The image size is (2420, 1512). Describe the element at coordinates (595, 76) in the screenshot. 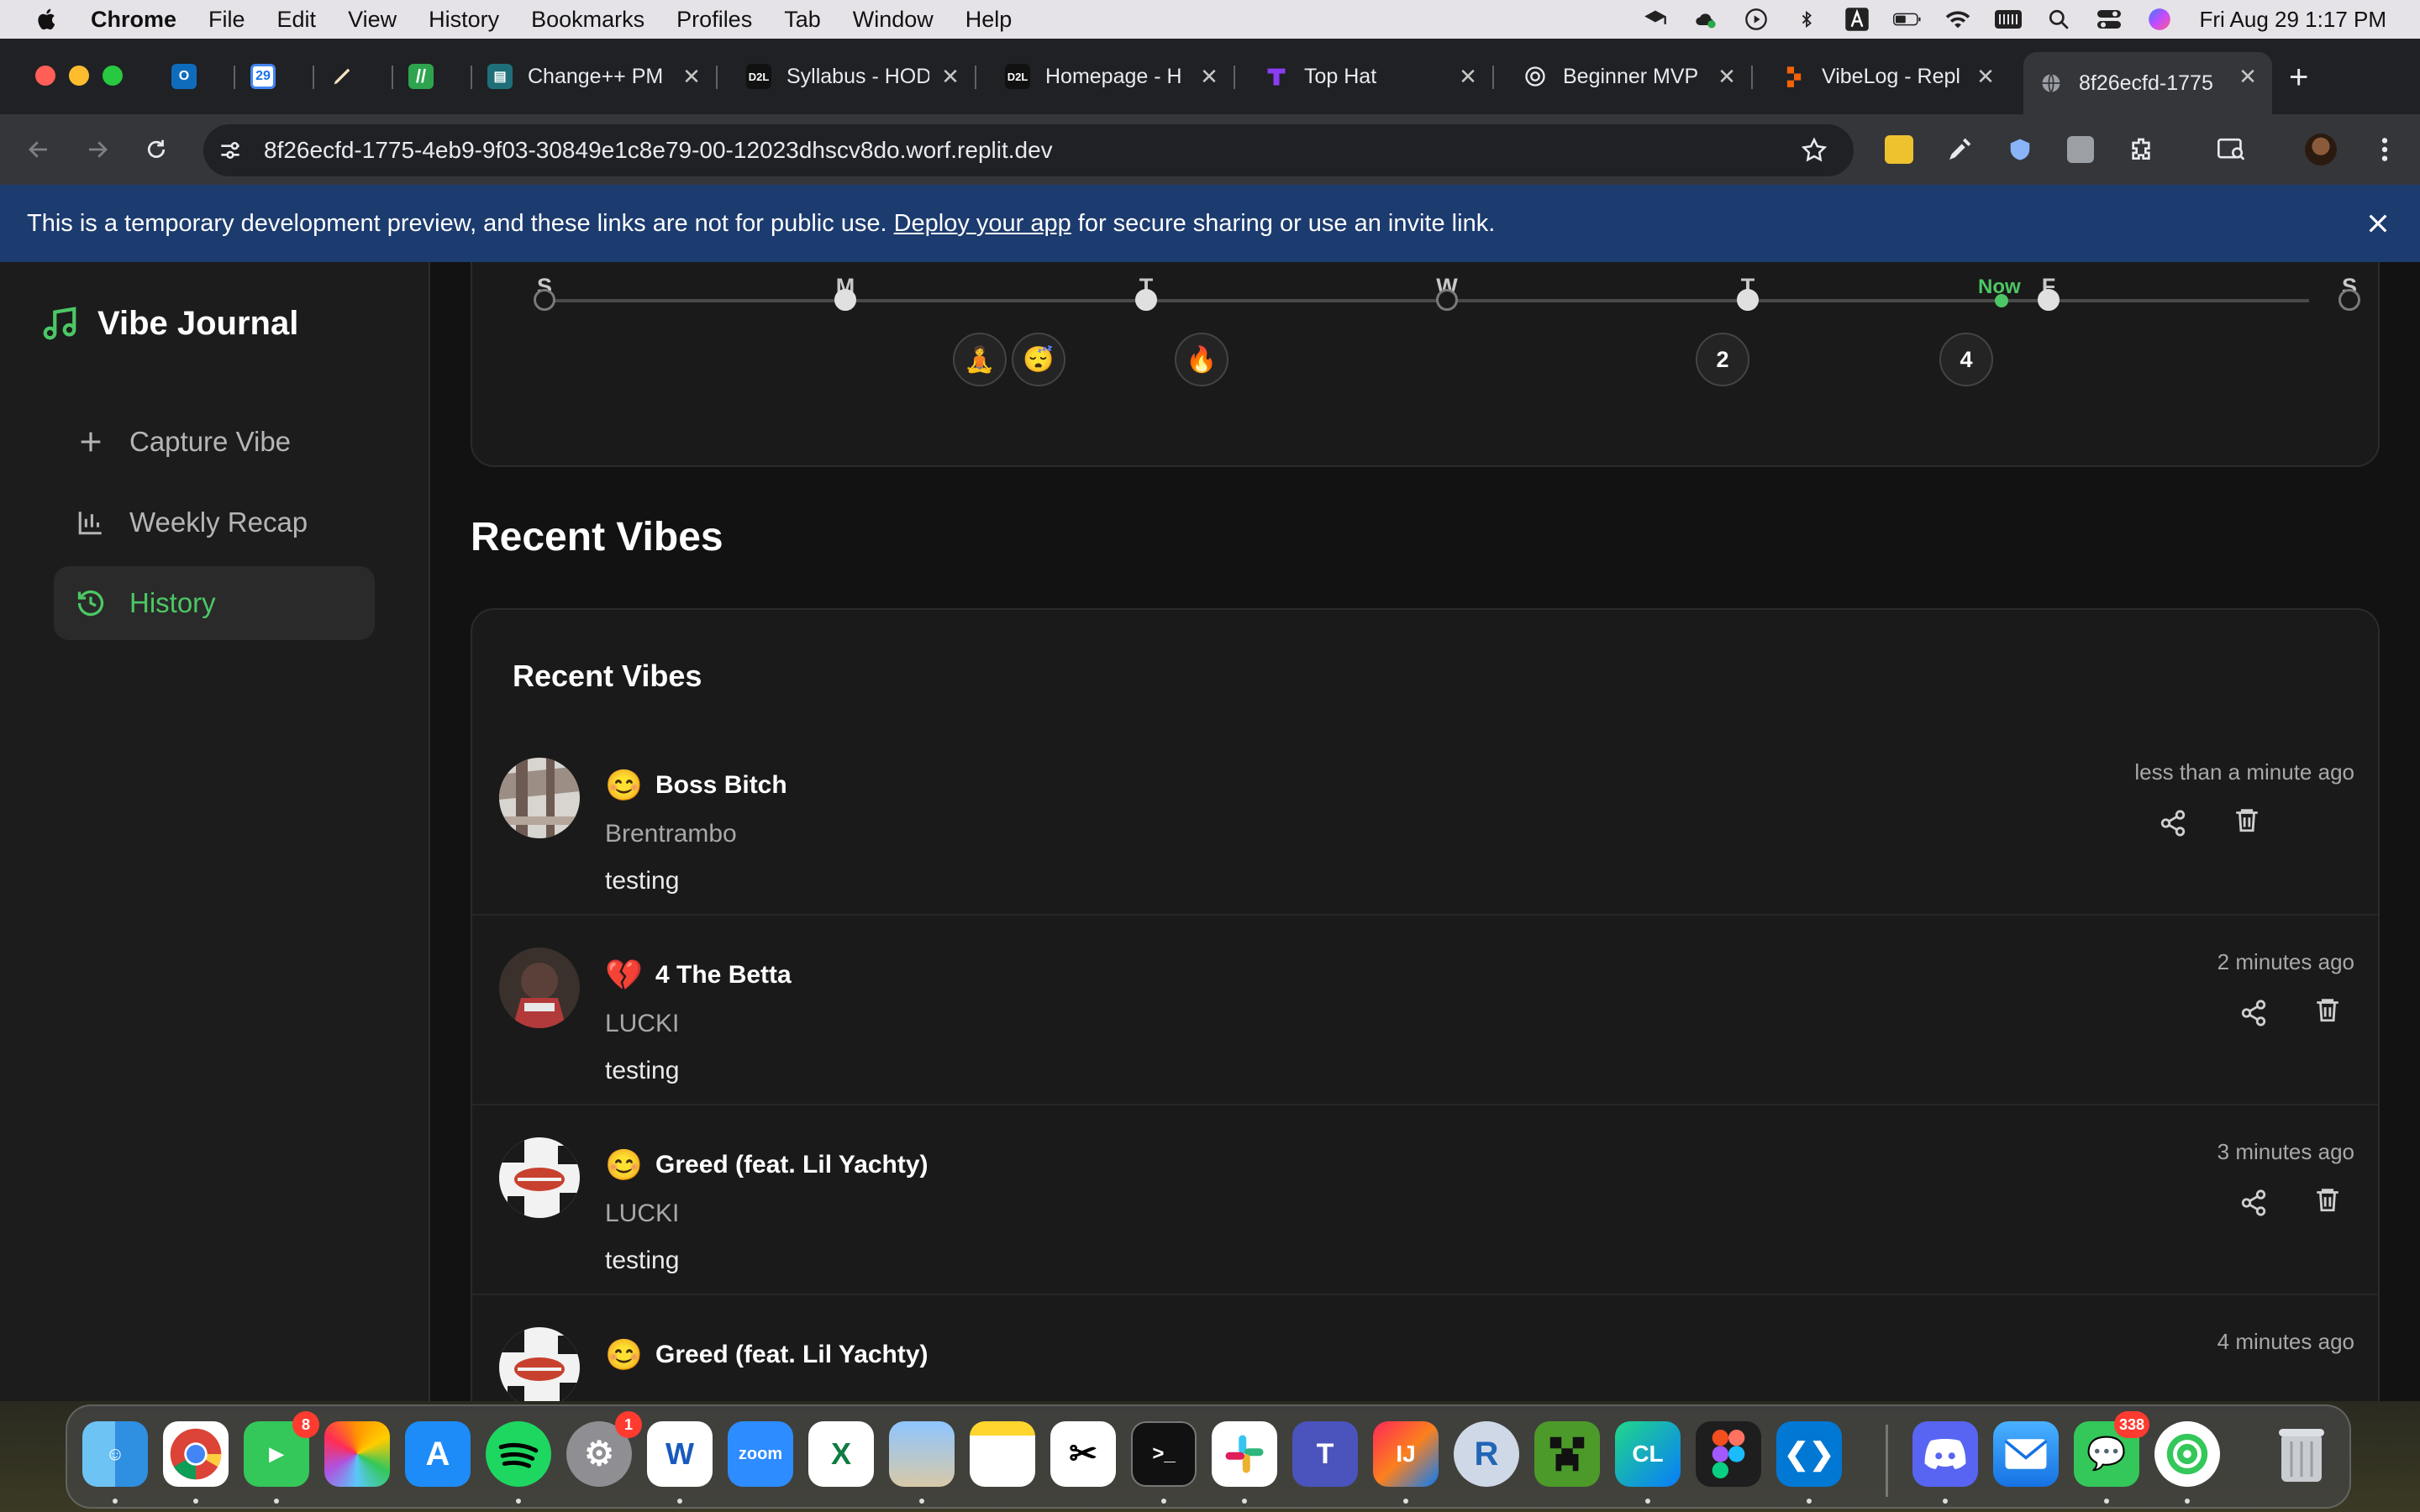

I see `tab-change-pm: ▤ Change++ PM ✕` at that location.